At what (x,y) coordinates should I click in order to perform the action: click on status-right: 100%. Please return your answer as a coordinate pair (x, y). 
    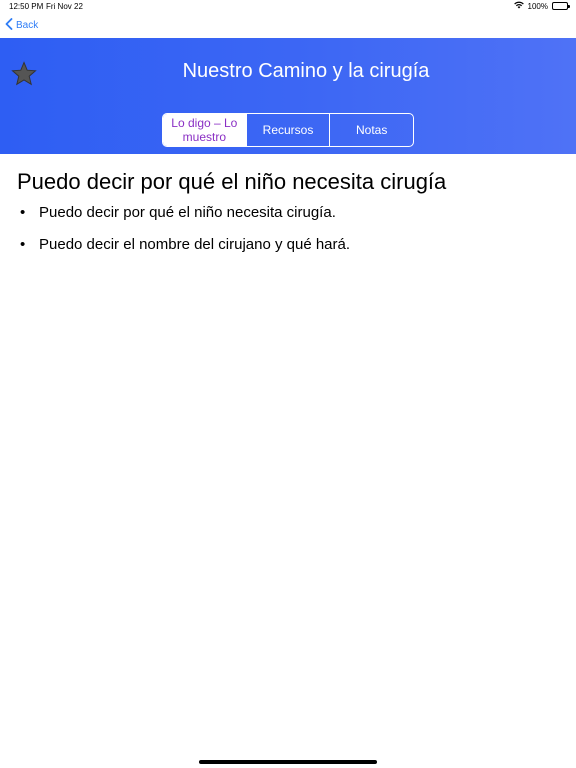
    Looking at the image, I should click on (541, 6).